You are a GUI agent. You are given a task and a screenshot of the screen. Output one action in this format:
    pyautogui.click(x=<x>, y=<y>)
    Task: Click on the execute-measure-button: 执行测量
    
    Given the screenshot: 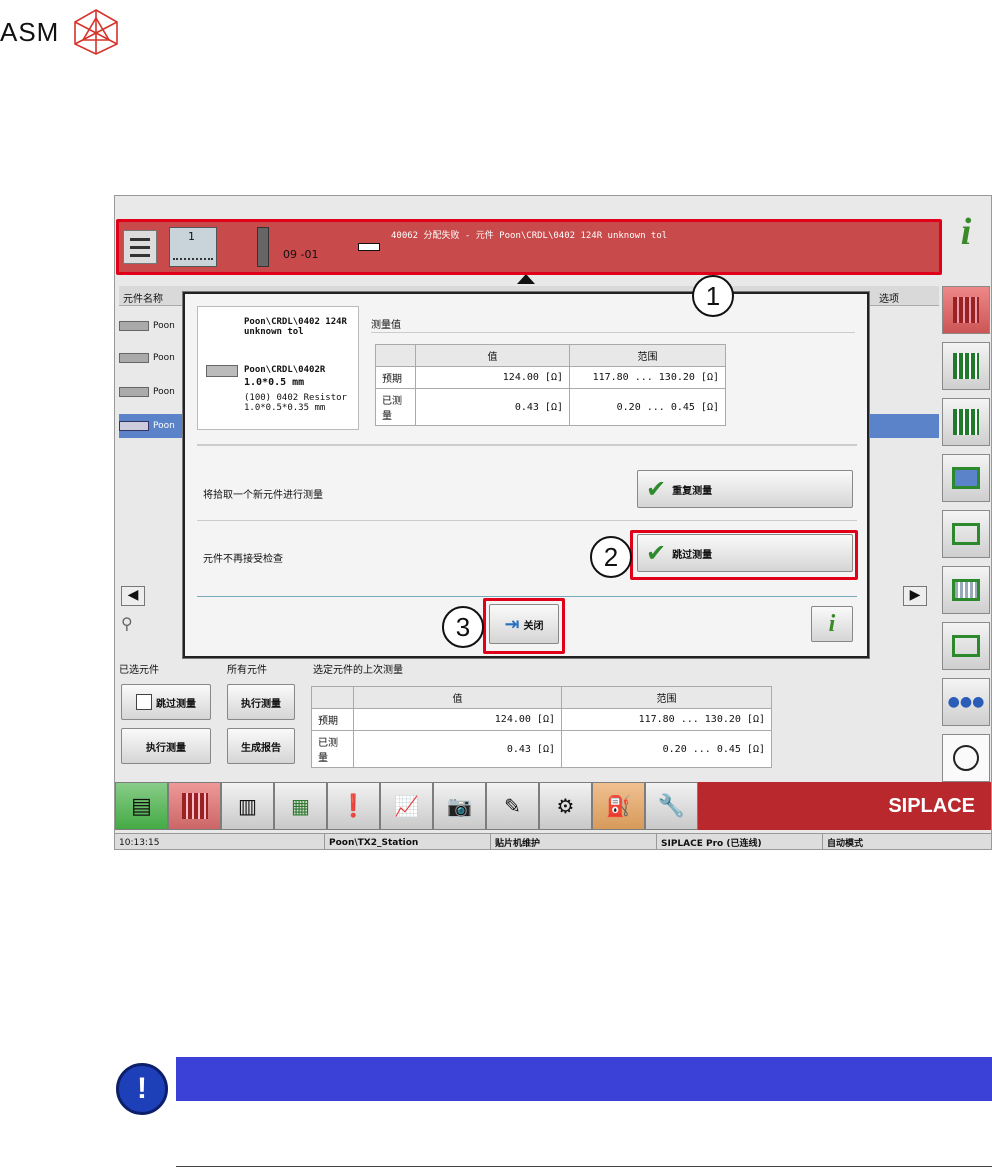 What is the action you would take?
    pyautogui.click(x=261, y=702)
    